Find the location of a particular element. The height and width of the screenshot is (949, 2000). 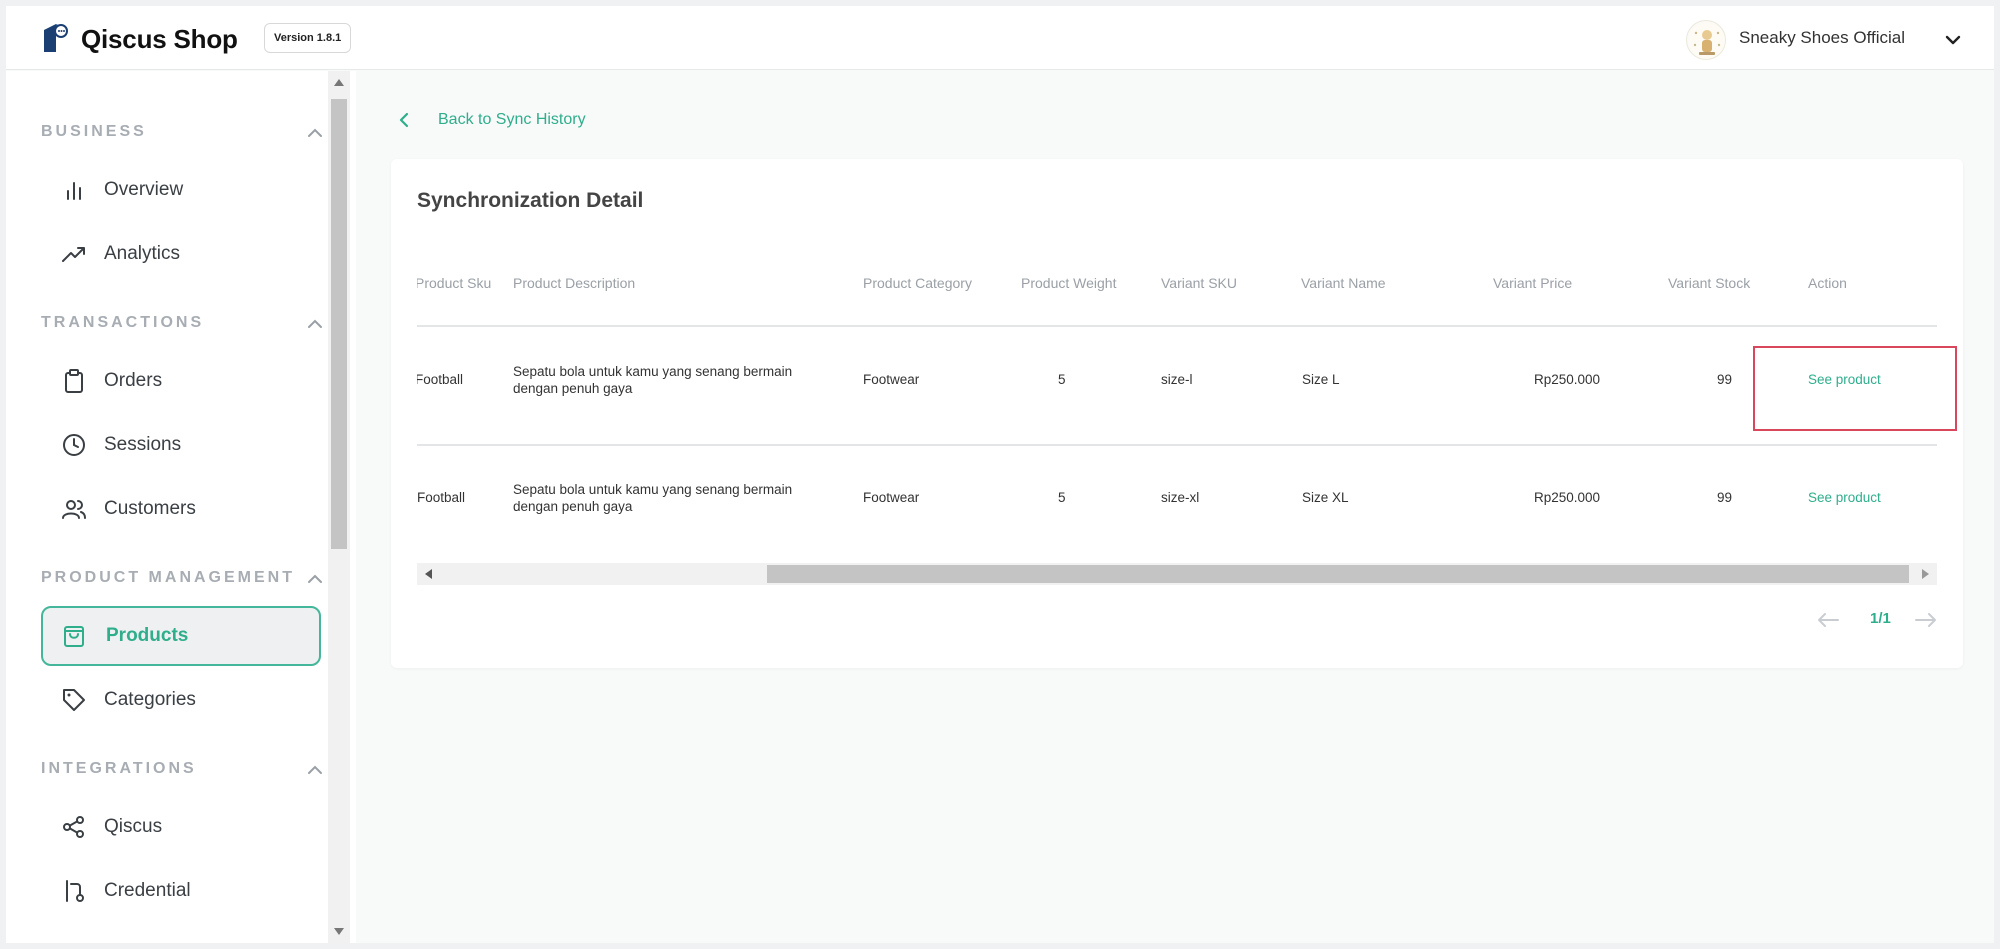

clock-icon is located at coordinates (74, 445).